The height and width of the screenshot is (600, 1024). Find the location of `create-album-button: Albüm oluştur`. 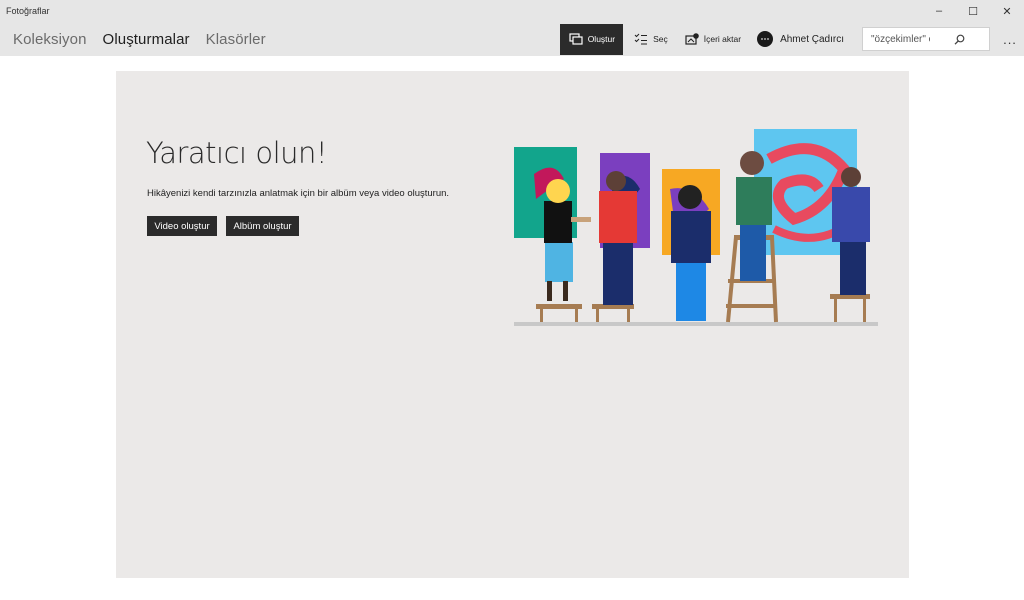

create-album-button: Albüm oluştur is located at coordinates (262, 226).